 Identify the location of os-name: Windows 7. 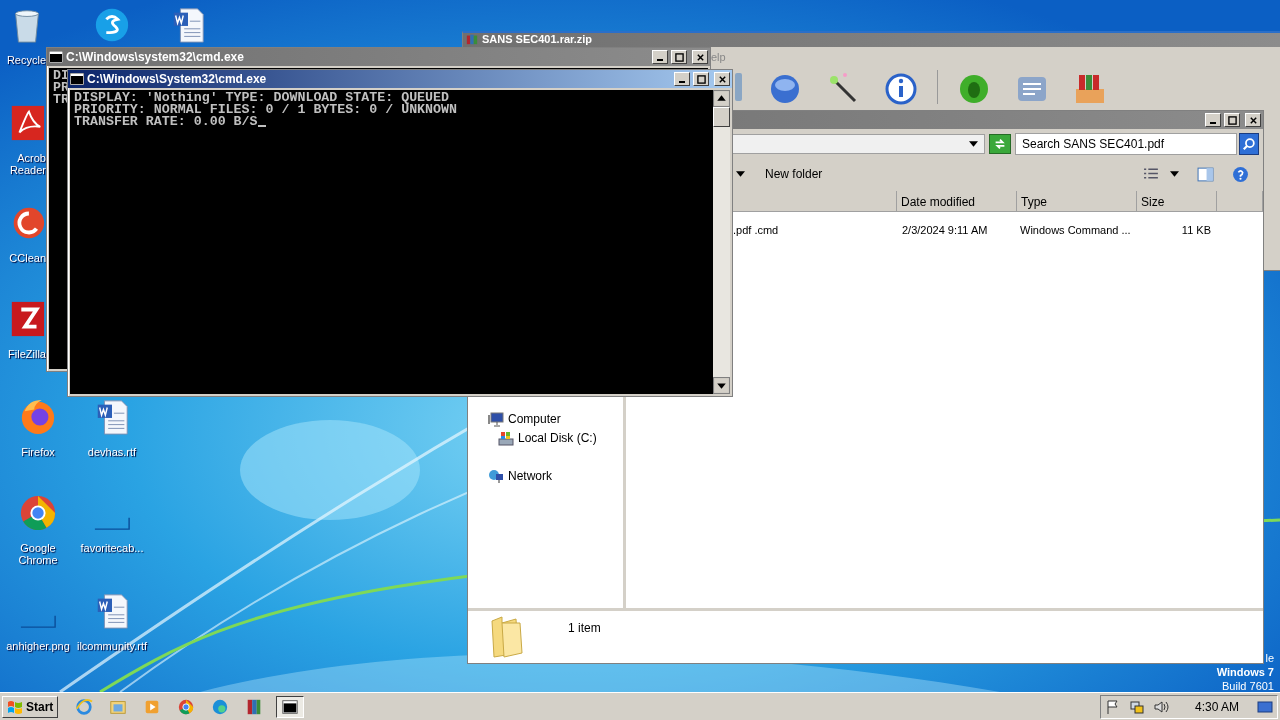
(1245, 672).